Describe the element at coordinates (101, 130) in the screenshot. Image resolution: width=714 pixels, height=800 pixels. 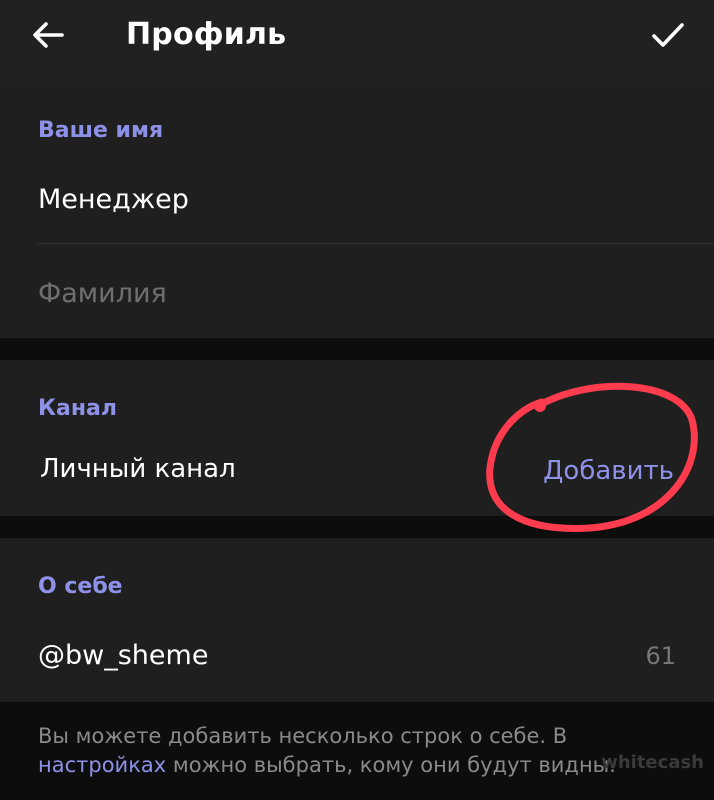
I see `name-section-header: Ваше имя` at that location.